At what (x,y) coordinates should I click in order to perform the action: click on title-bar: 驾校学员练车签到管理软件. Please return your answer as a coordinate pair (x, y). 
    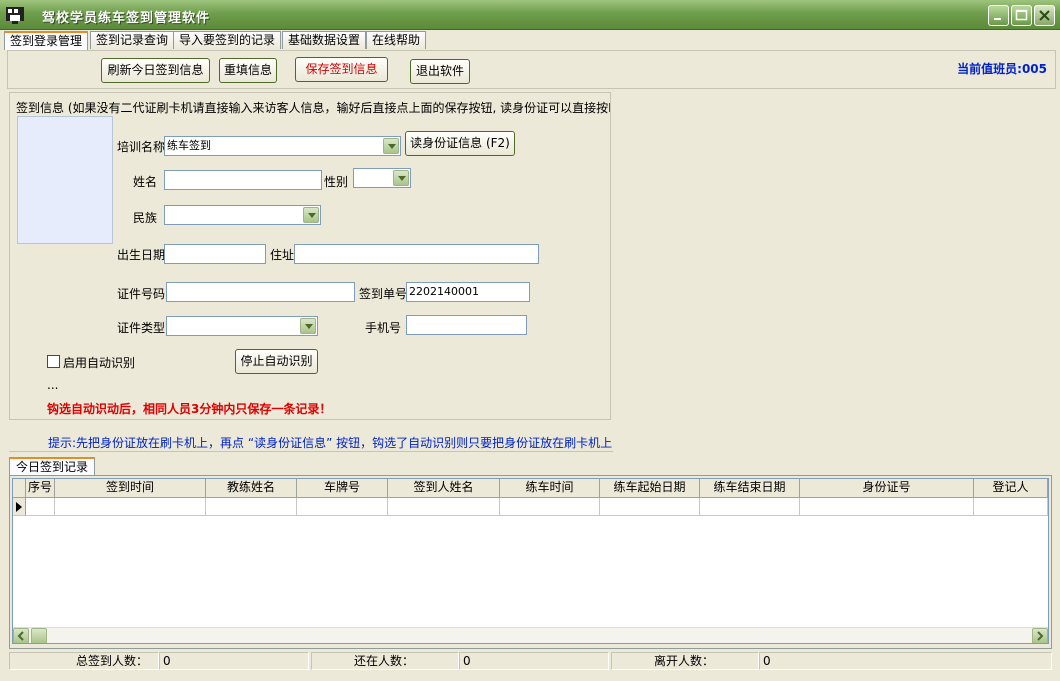
    Looking at the image, I should click on (530, 15).